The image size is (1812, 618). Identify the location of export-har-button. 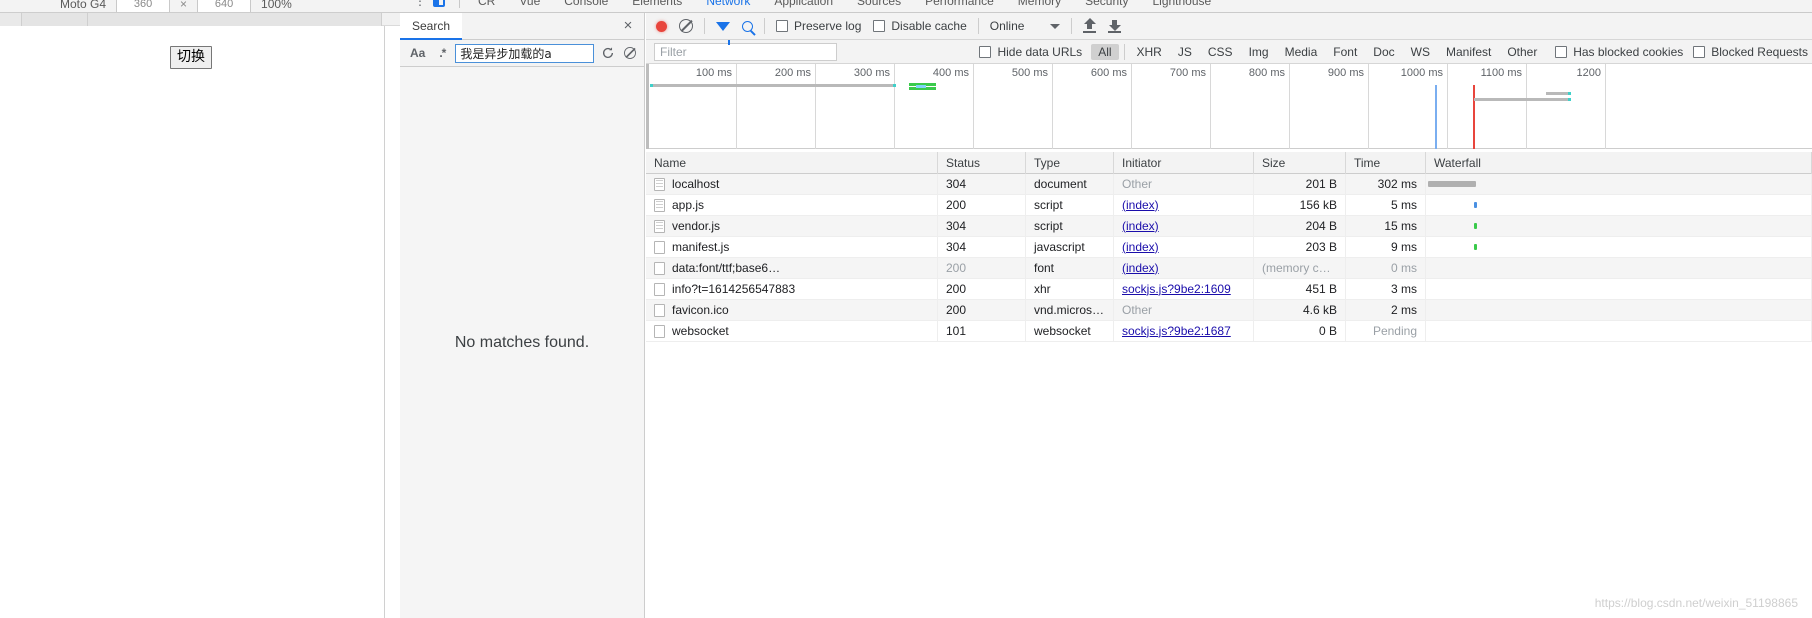
(1114, 26).